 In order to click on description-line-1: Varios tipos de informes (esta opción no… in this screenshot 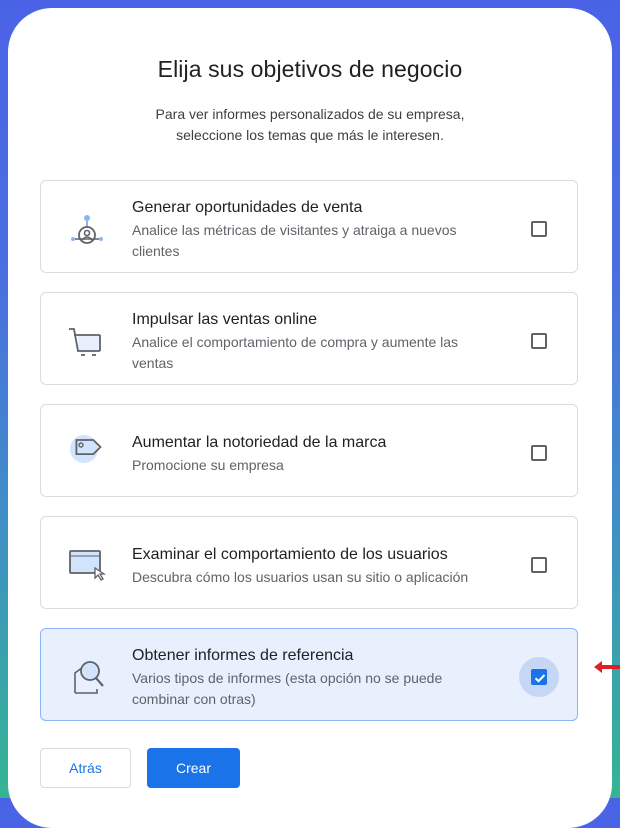, I will do `click(287, 678)`.